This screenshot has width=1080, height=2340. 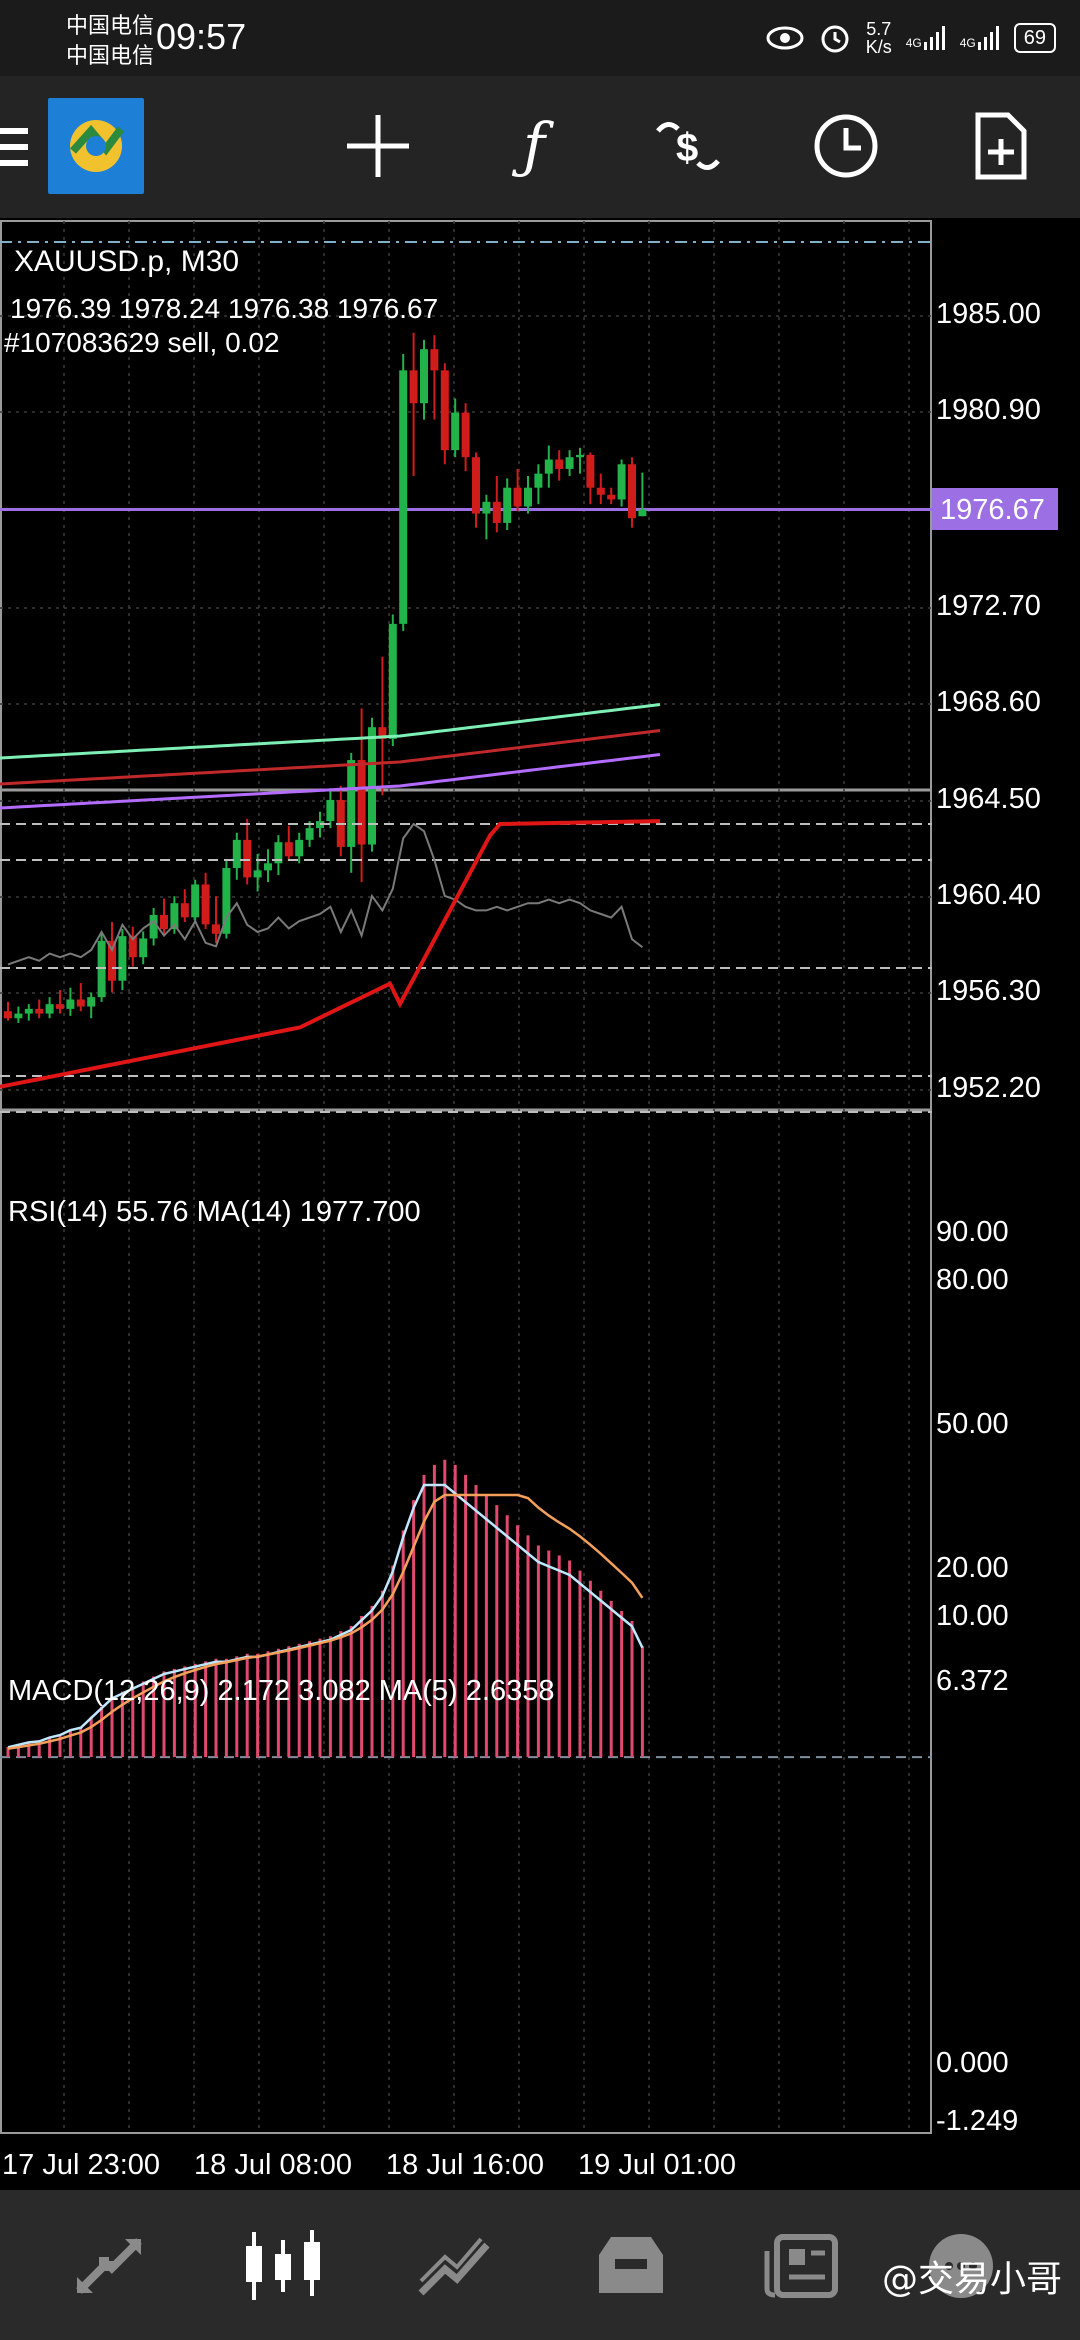 I want to click on new-order-icon, so click(x=1000, y=146).